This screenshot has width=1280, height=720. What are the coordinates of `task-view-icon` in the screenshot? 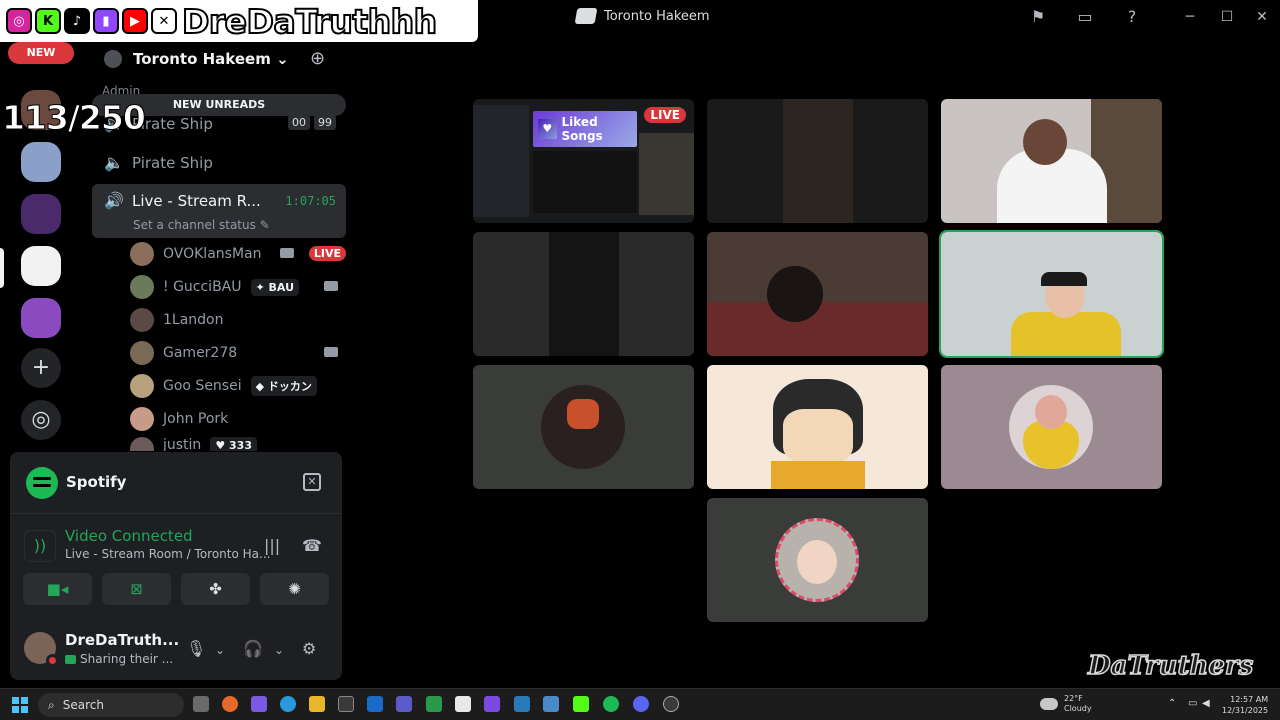 It's located at (201, 704).